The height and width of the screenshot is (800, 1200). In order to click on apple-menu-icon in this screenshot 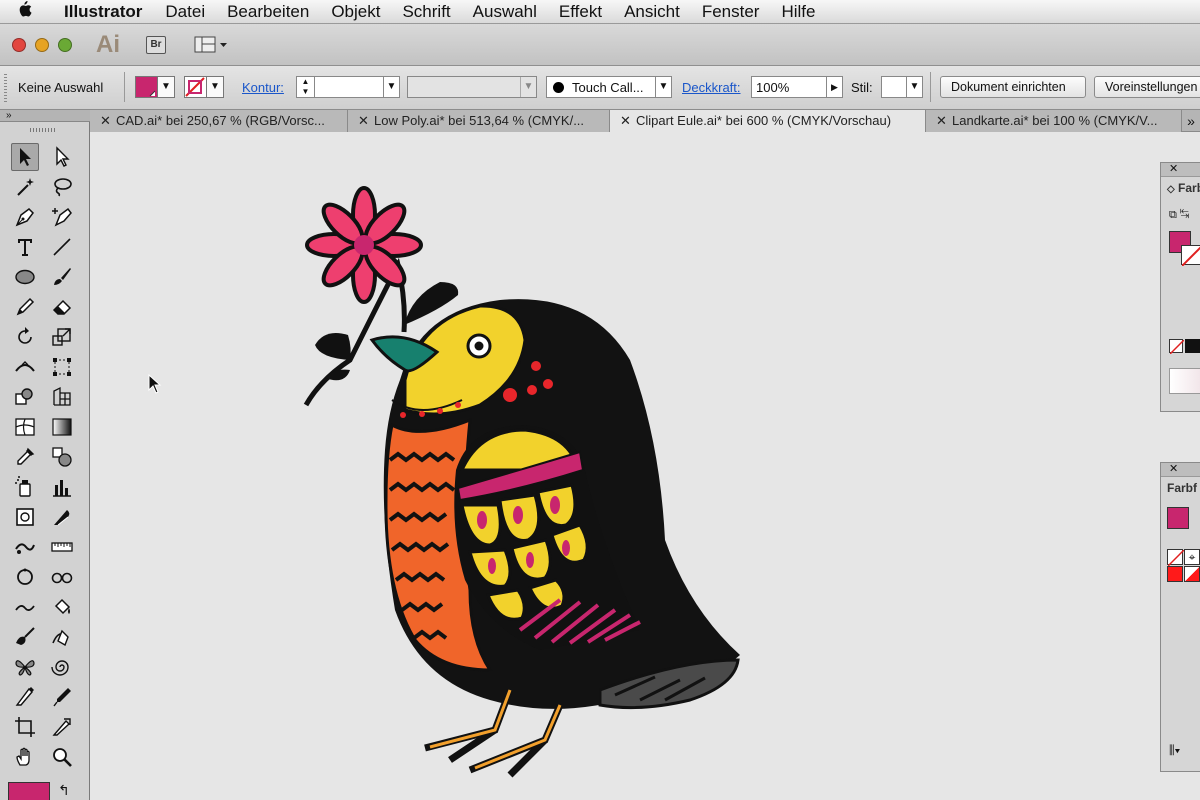, I will do `click(24, 11)`.